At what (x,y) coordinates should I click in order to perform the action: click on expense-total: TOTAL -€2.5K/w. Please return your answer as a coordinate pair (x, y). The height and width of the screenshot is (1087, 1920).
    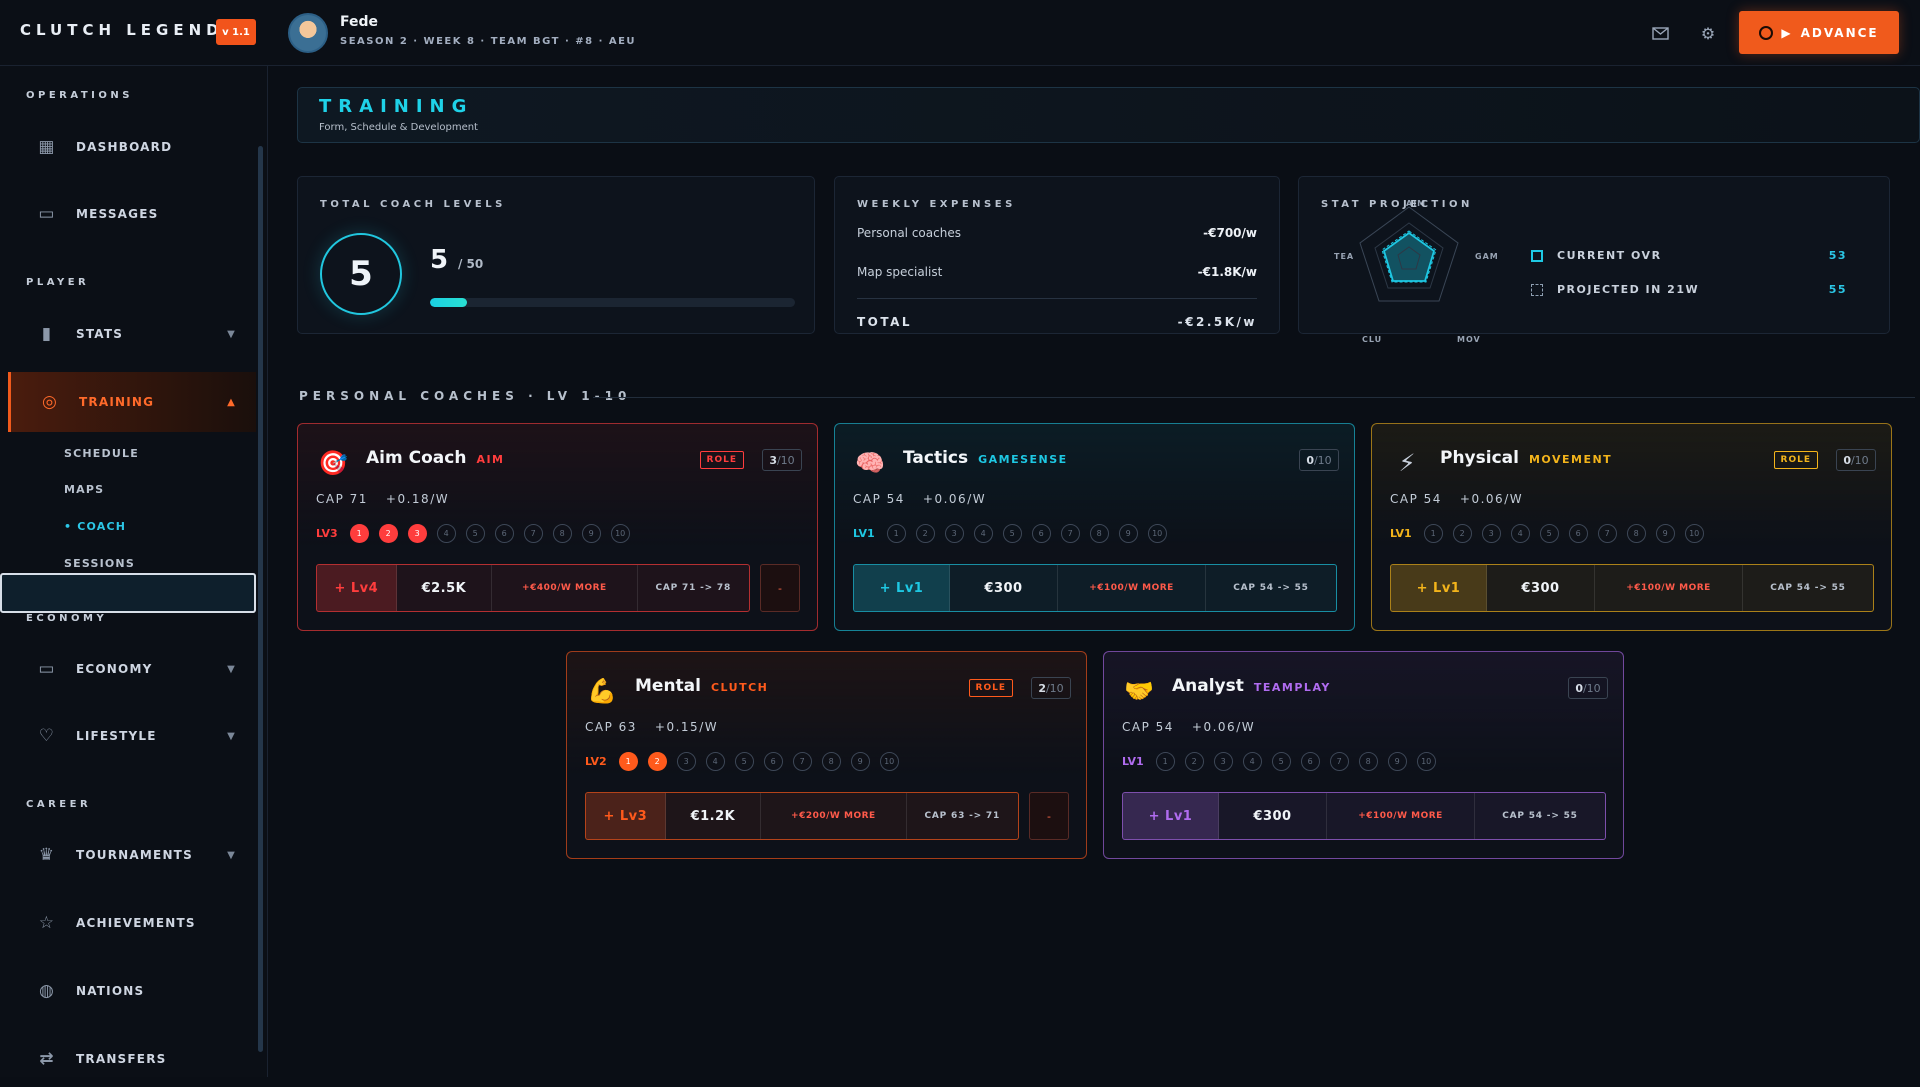
    Looking at the image, I should click on (1057, 322).